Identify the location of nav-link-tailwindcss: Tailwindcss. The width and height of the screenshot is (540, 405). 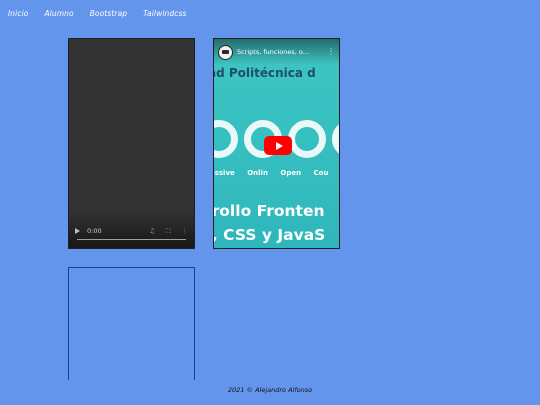
(164, 13).